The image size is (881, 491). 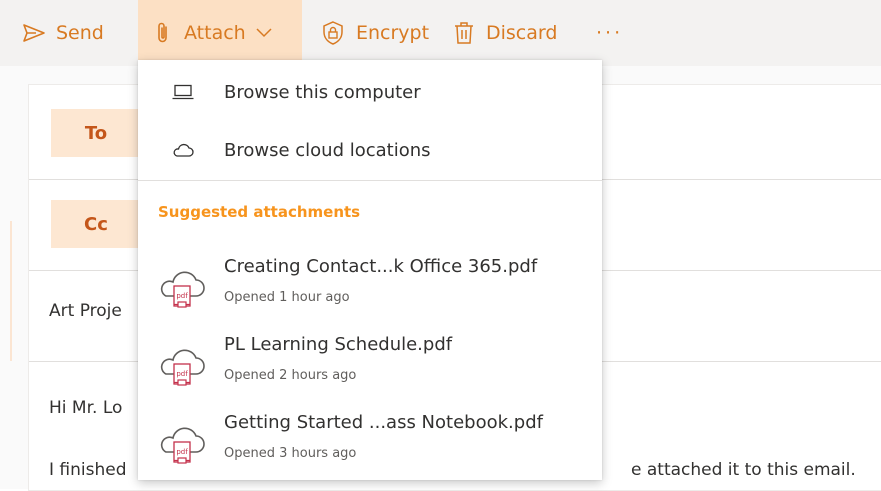 What do you see at coordinates (290, 375) in the screenshot?
I see `attachment-opened-time: Opened 2 hours ago` at bounding box center [290, 375].